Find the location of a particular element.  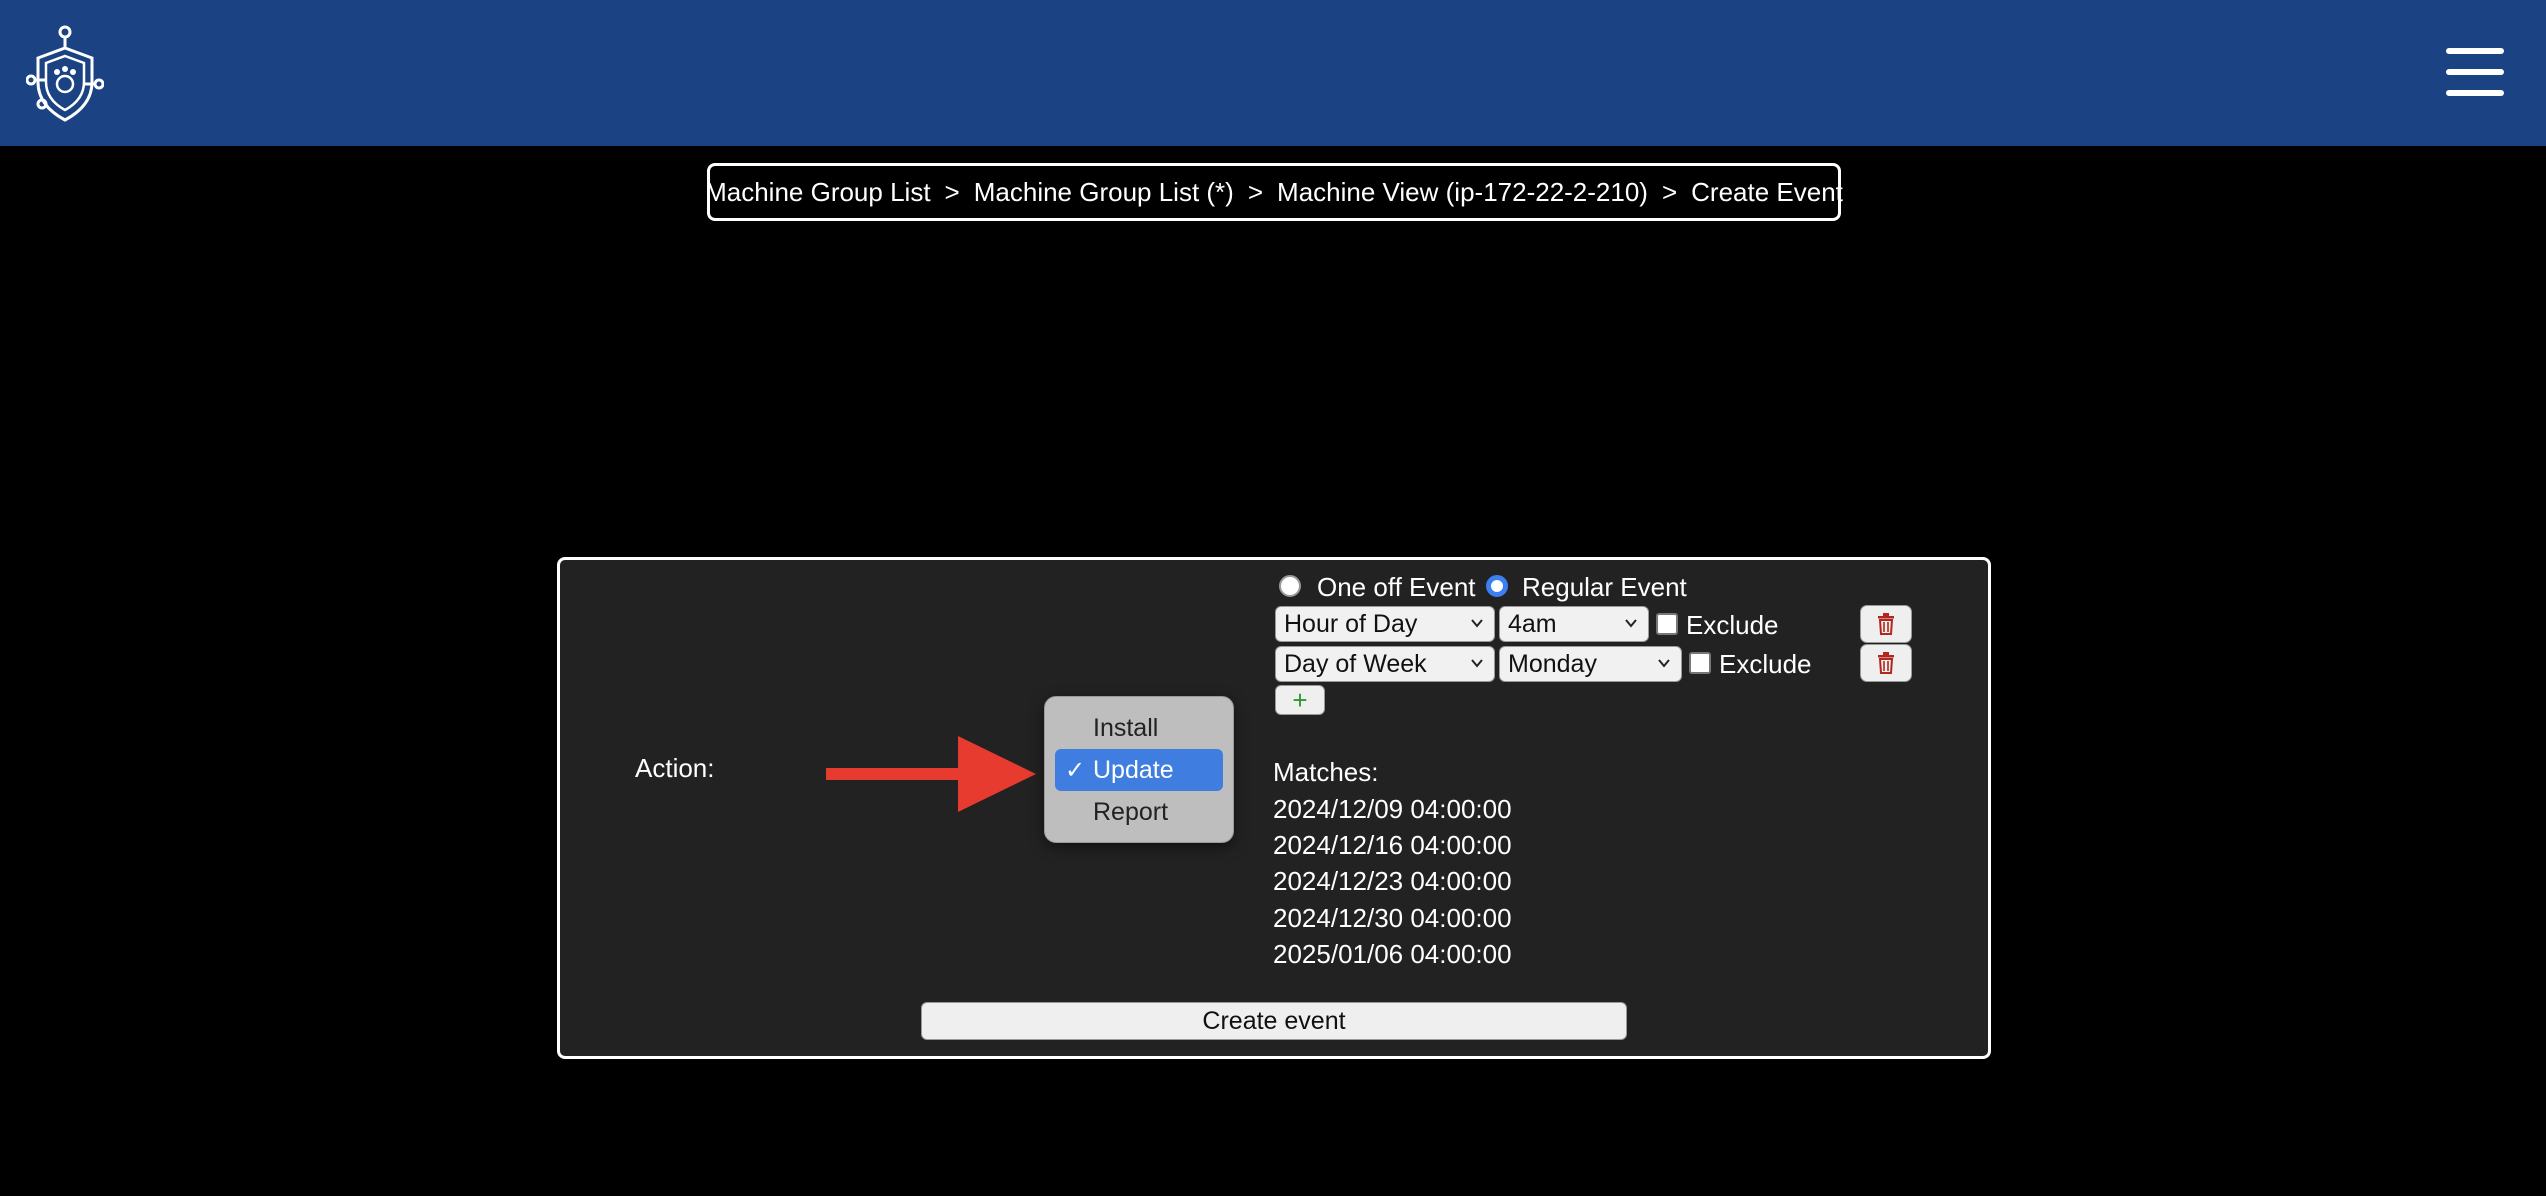

match-date-row: 2024/12/09 04:00:00 is located at coordinates (1392, 809).